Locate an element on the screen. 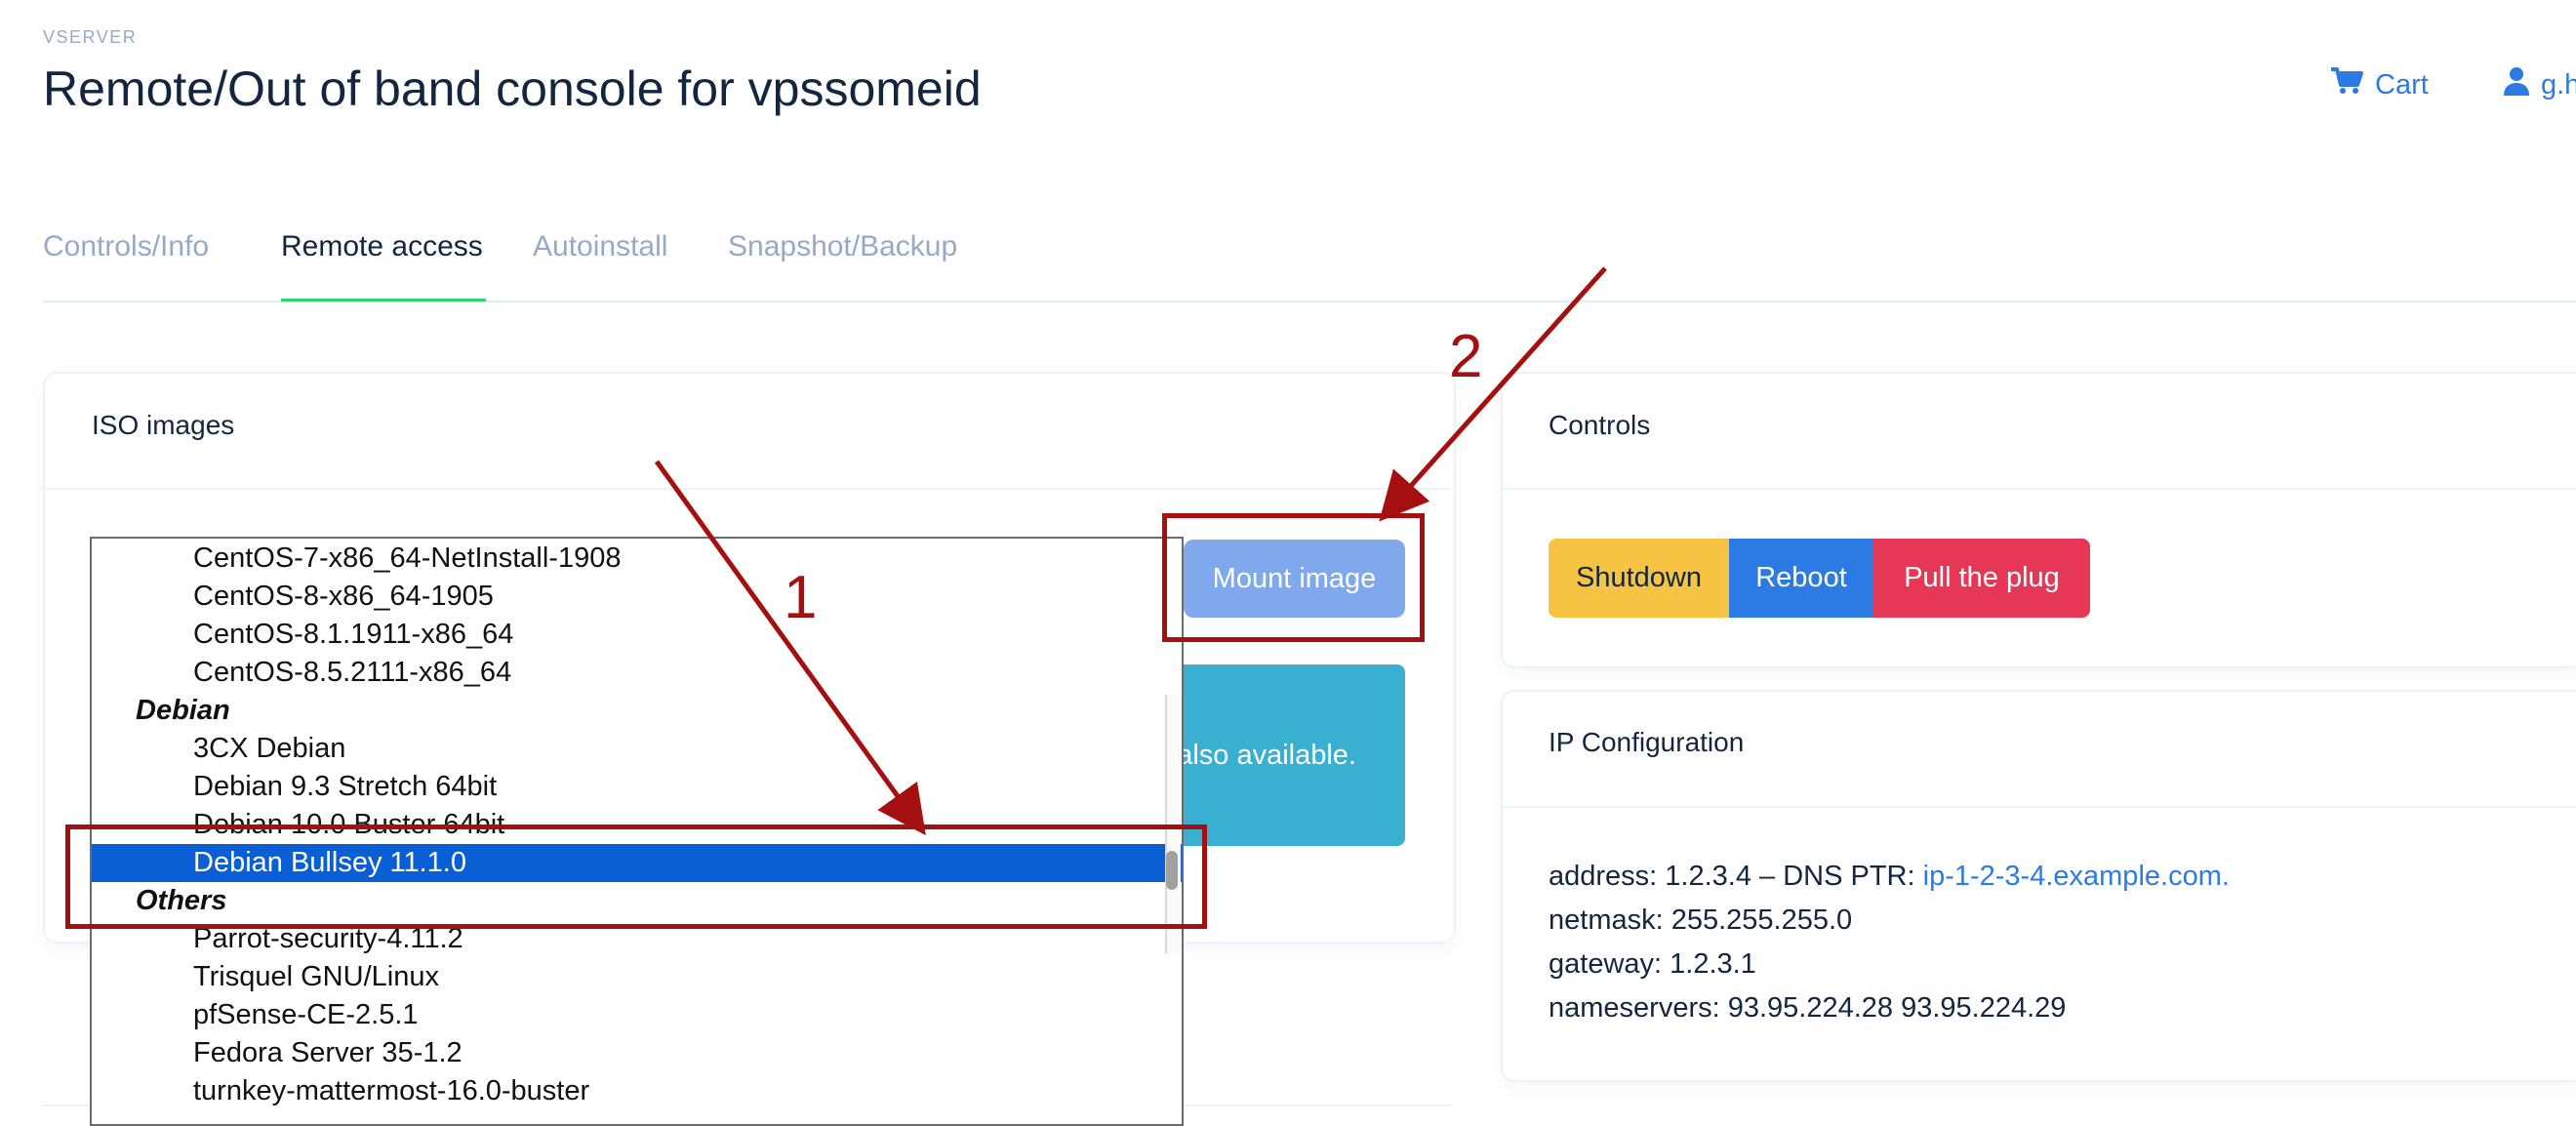  user-menu: g.h is located at coordinates (2540, 84).